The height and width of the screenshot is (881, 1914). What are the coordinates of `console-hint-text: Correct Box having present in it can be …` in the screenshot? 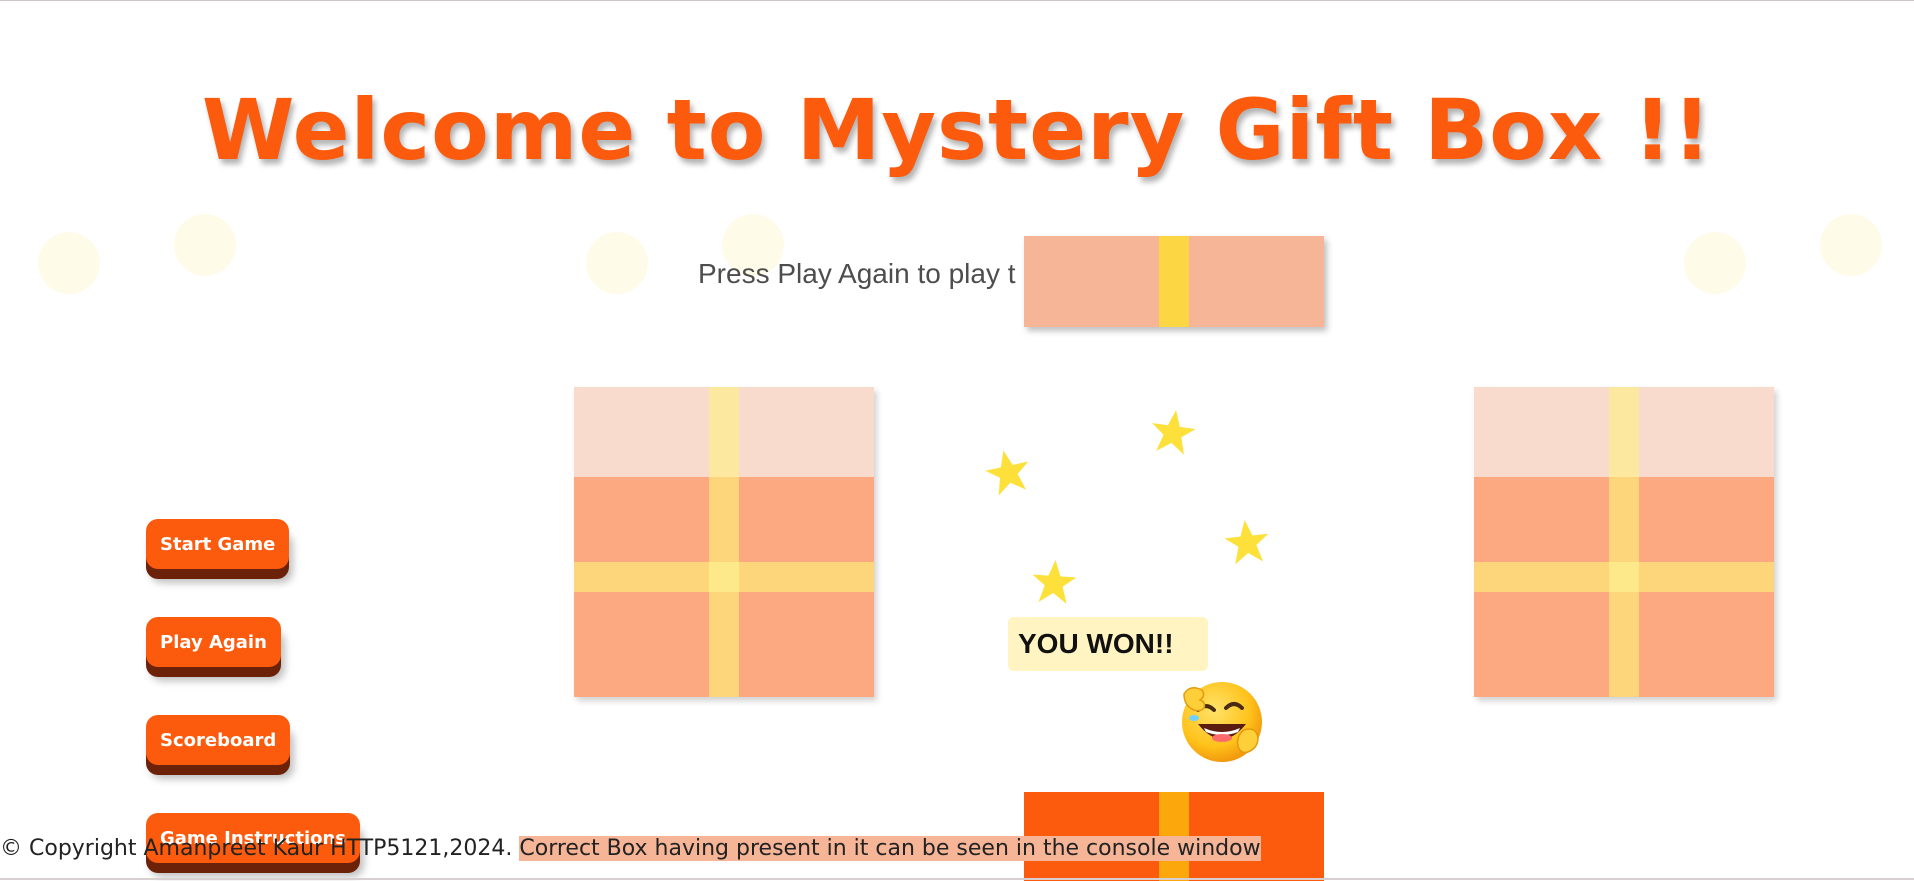 It's located at (890, 848).